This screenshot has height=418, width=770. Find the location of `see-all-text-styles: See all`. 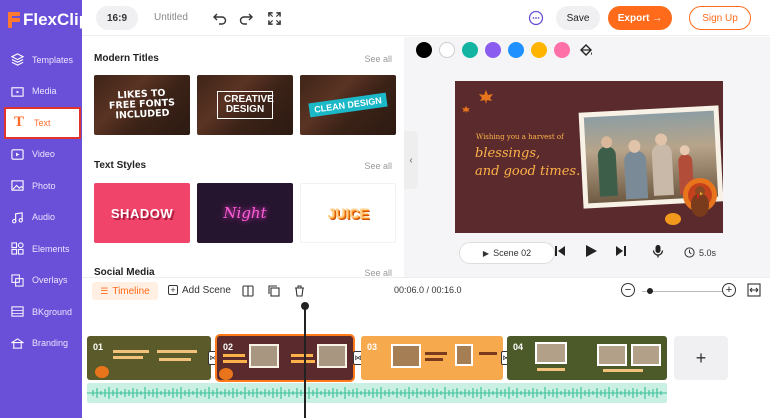

see-all-text-styles: See all is located at coordinates (378, 166).